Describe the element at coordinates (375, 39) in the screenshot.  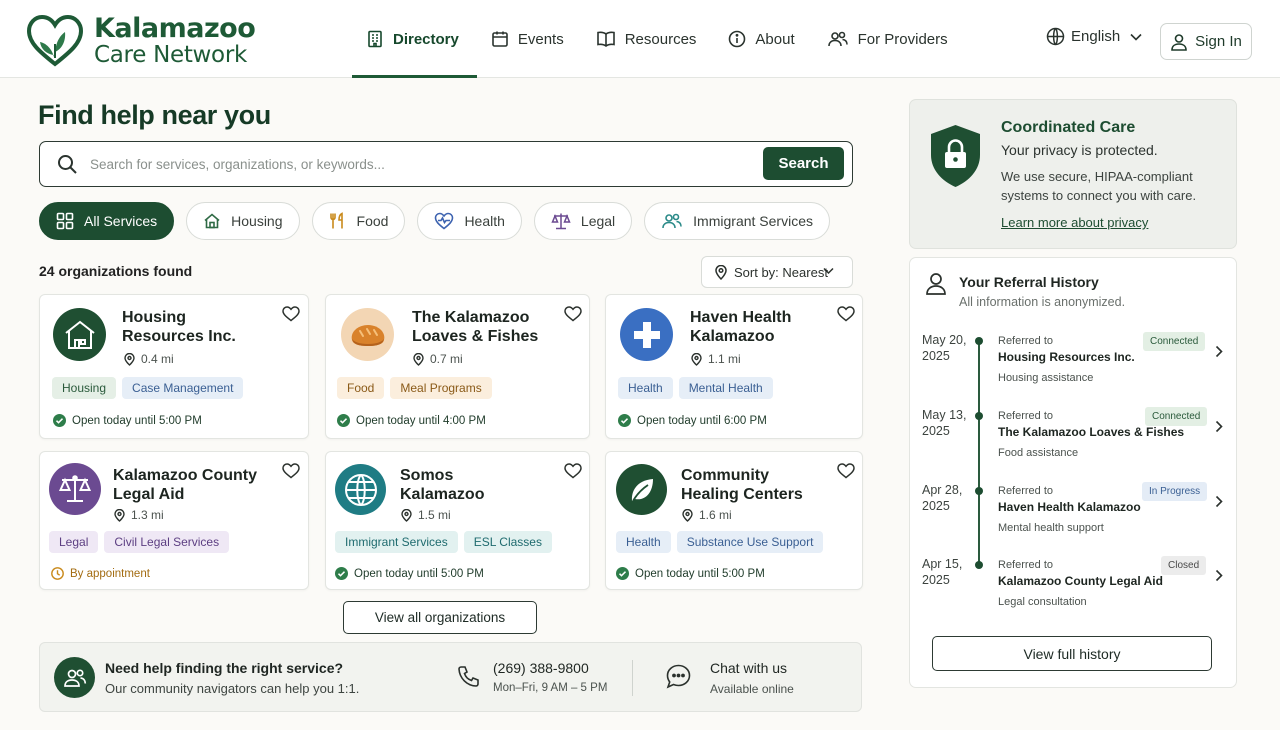
I see `building-icon` at that location.